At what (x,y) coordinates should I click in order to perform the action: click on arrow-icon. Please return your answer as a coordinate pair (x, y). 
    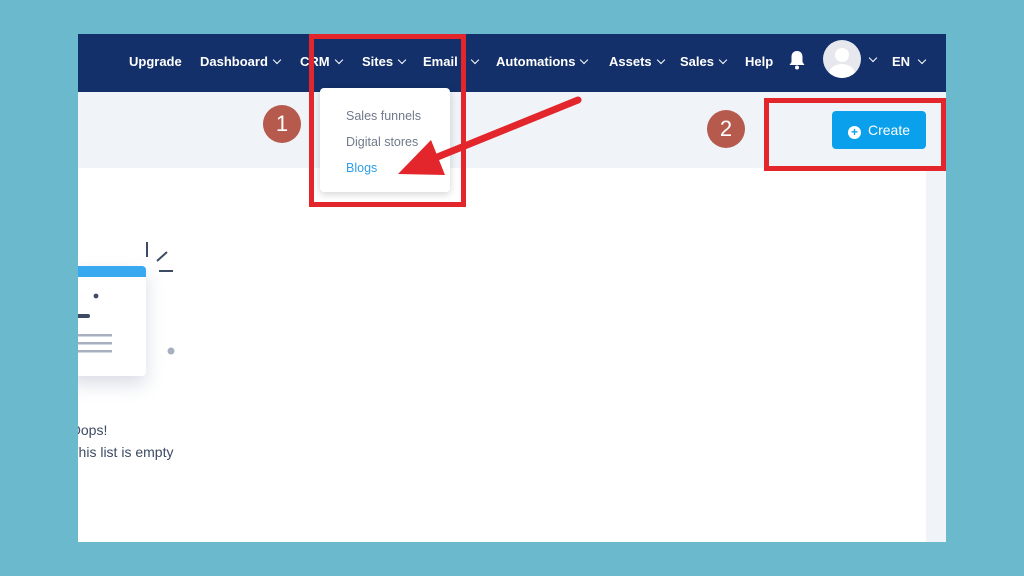
    Looking at the image, I should click on (490, 135).